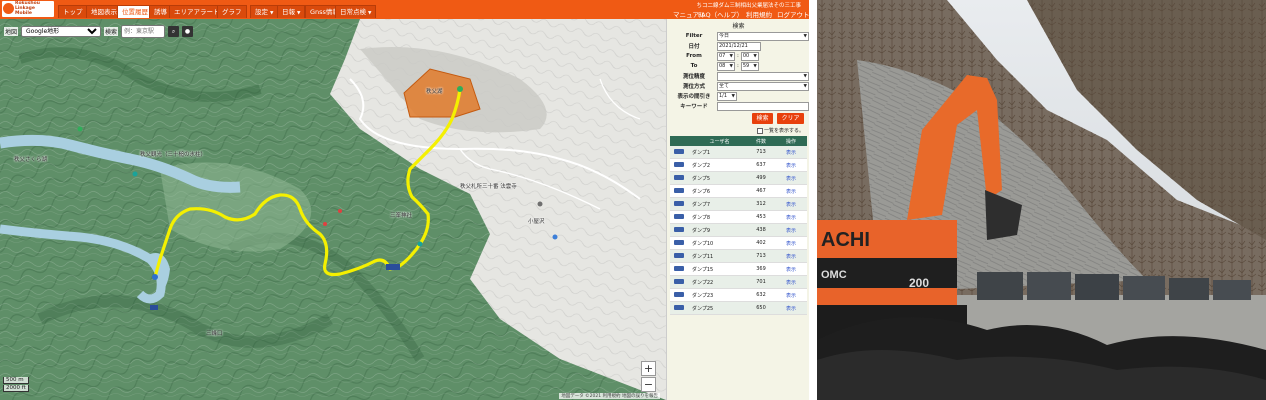 This screenshot has height=400, width=1266. What do you see at coordinates (763, 76) in the screenshot?
I see `accuracy-select: ▼` at bounding box center [763, 76].